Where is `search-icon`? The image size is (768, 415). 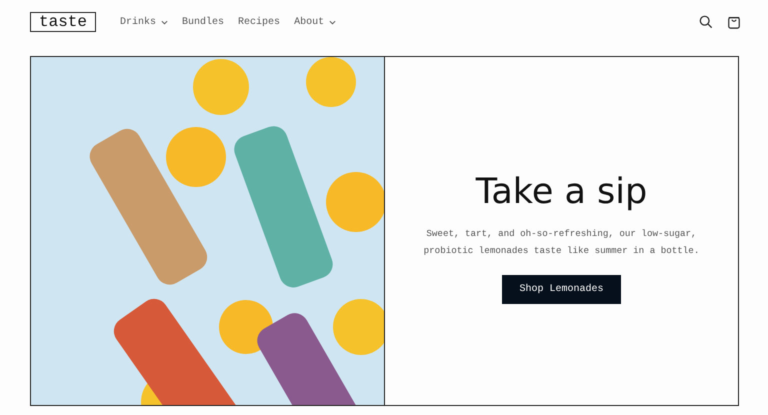 search-icon is located at coordinates (706, 22).